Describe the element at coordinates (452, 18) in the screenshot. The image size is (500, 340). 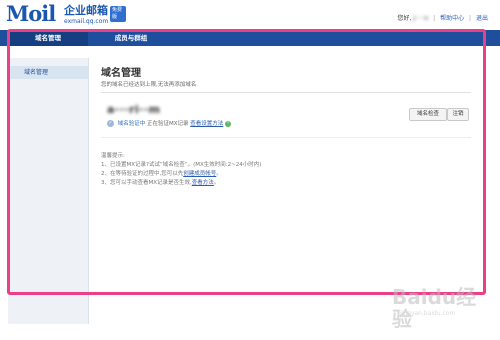
I see `help-center-link: 帮助中心` at that location.